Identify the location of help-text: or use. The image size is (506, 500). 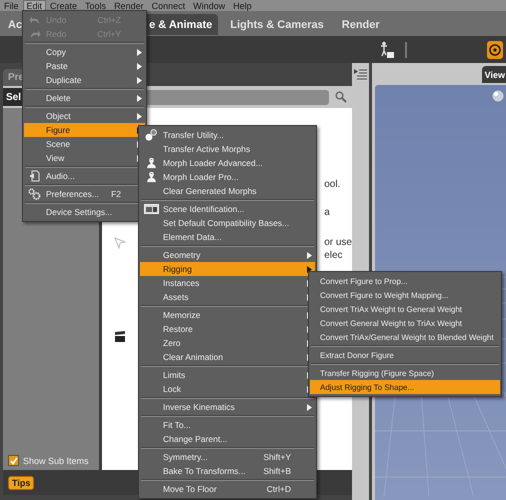
(338, 242).